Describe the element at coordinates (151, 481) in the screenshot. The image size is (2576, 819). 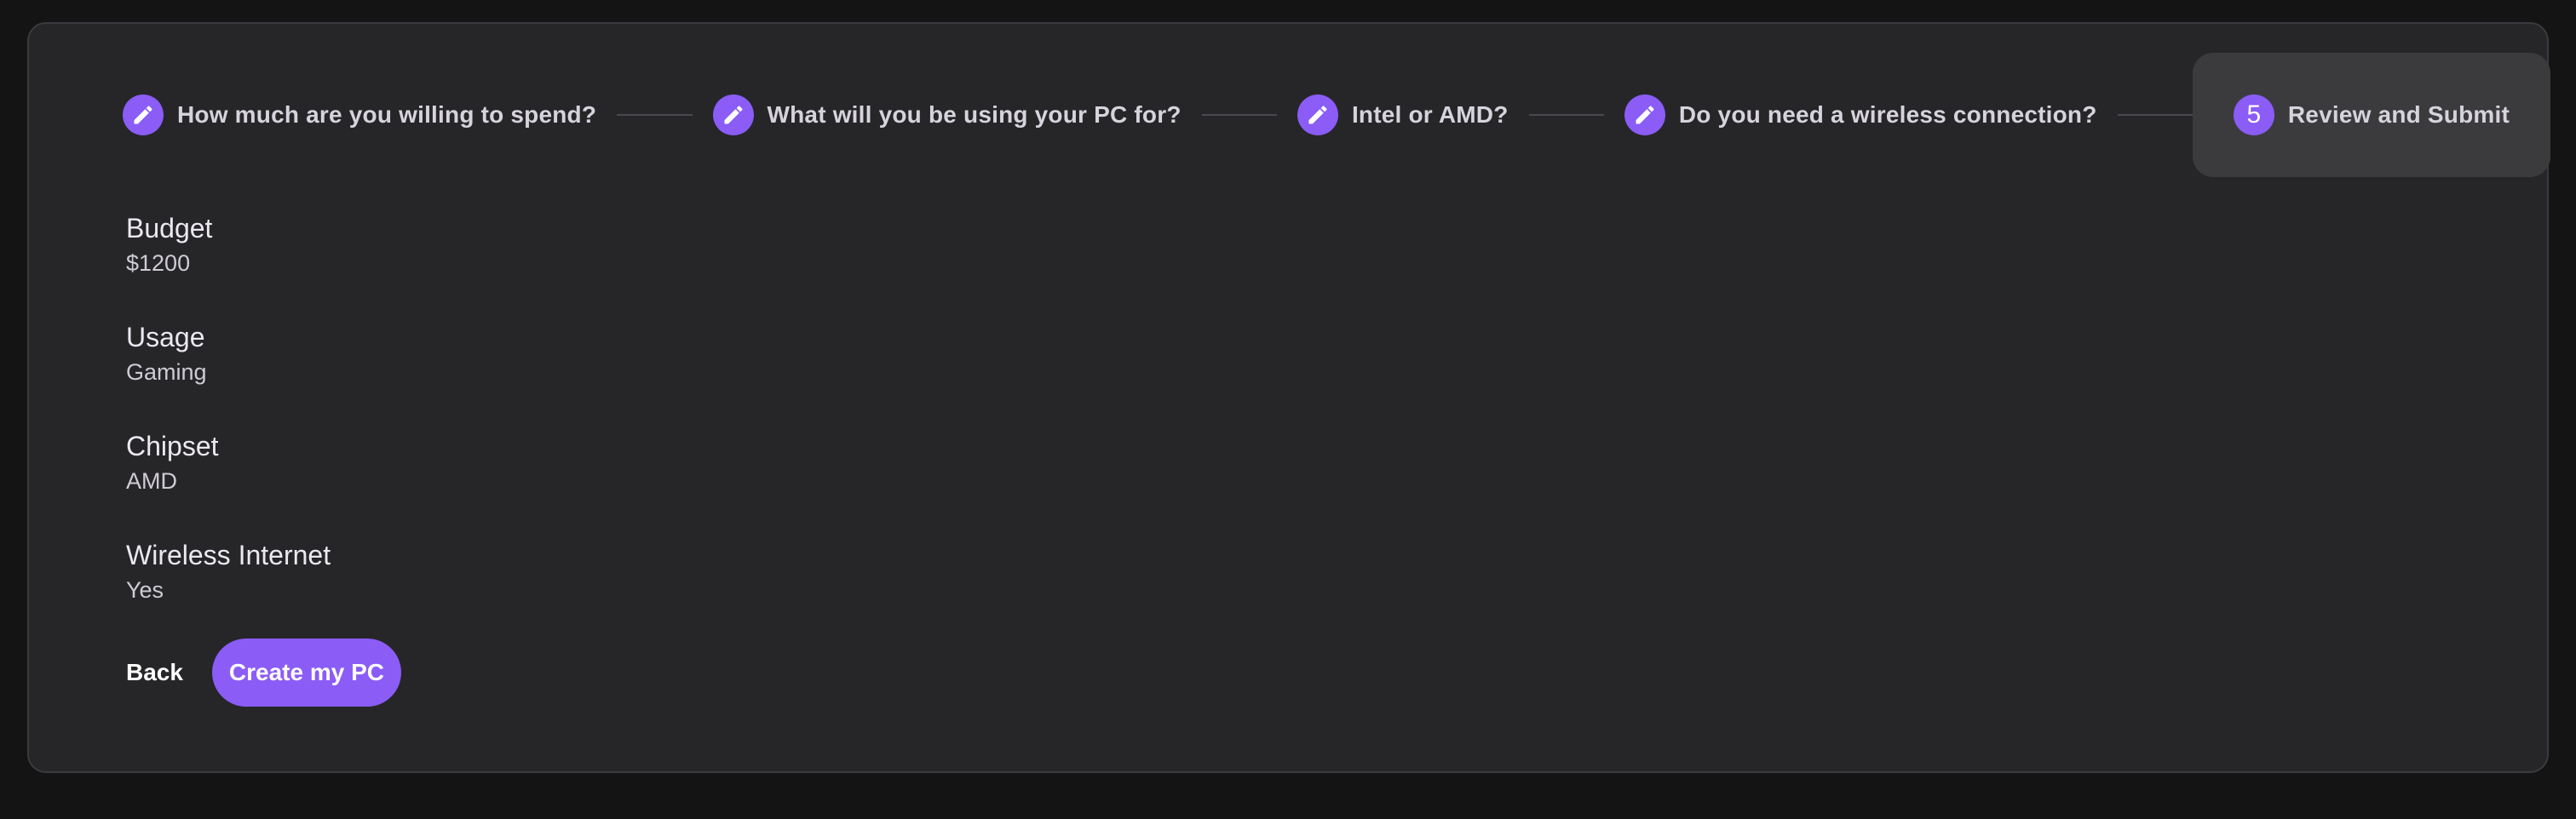
I see `field-value: AMD` at that location.